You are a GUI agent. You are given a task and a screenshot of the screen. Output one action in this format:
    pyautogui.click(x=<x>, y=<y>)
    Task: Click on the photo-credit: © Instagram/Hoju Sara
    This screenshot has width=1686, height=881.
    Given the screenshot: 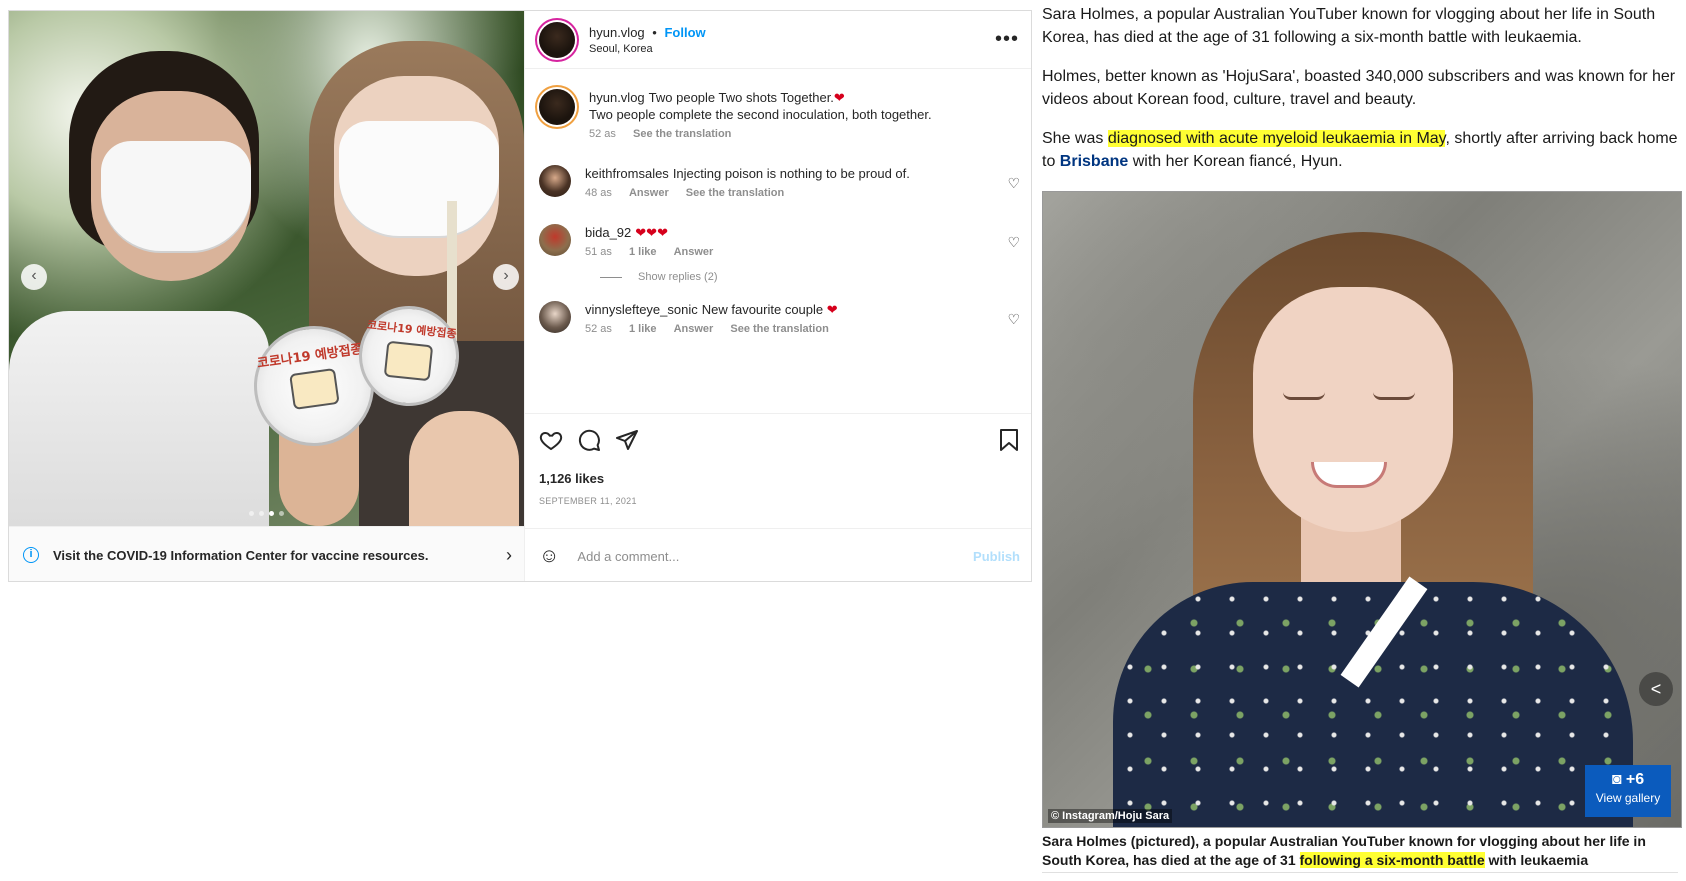 What is the action you would take?
    pyautogui.click(x=1110, y=816)
    